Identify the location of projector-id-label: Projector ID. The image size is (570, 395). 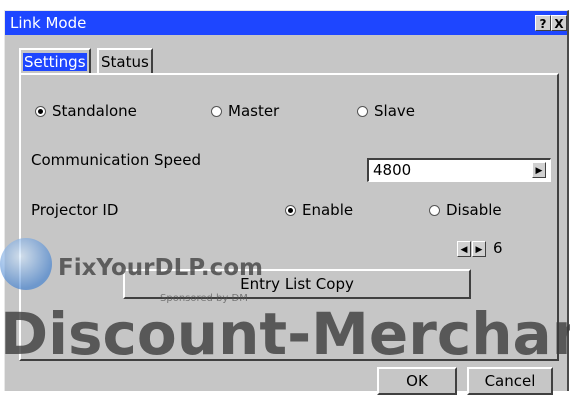
(75, 210).